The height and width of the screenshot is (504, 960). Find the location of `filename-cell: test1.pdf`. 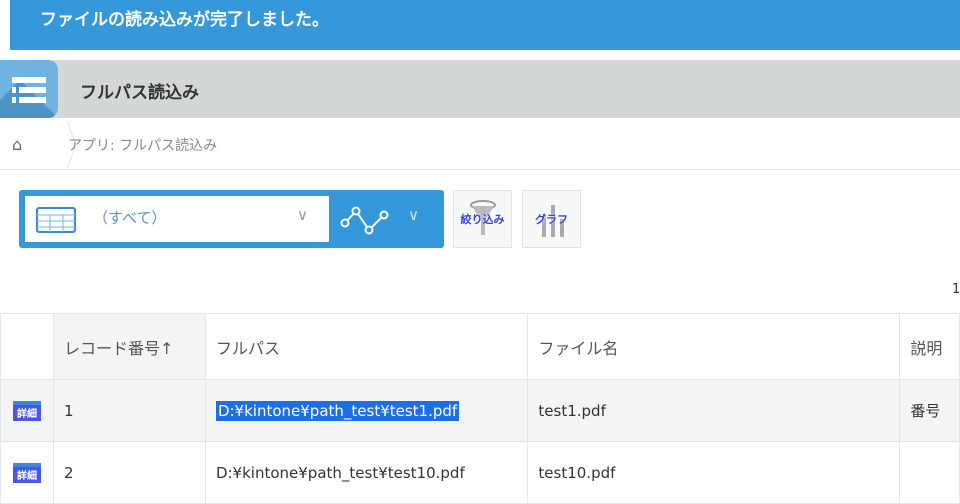

filename-cell: test1.pdf is located at coordinates (714, 410).